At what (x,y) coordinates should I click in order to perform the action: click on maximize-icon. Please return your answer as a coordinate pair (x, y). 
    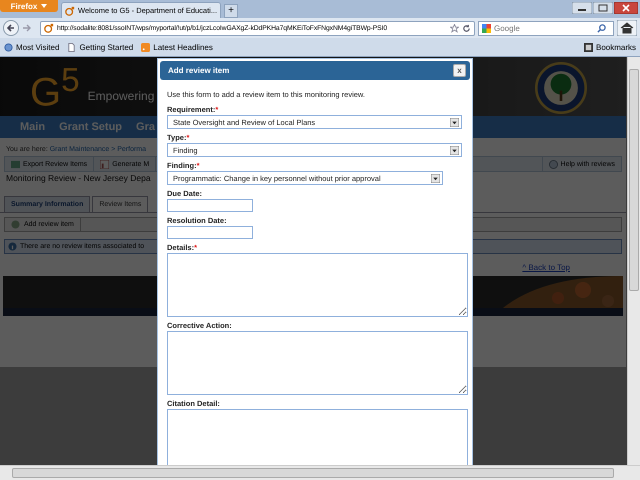
    Looking at the image, I should click on (603, 8).